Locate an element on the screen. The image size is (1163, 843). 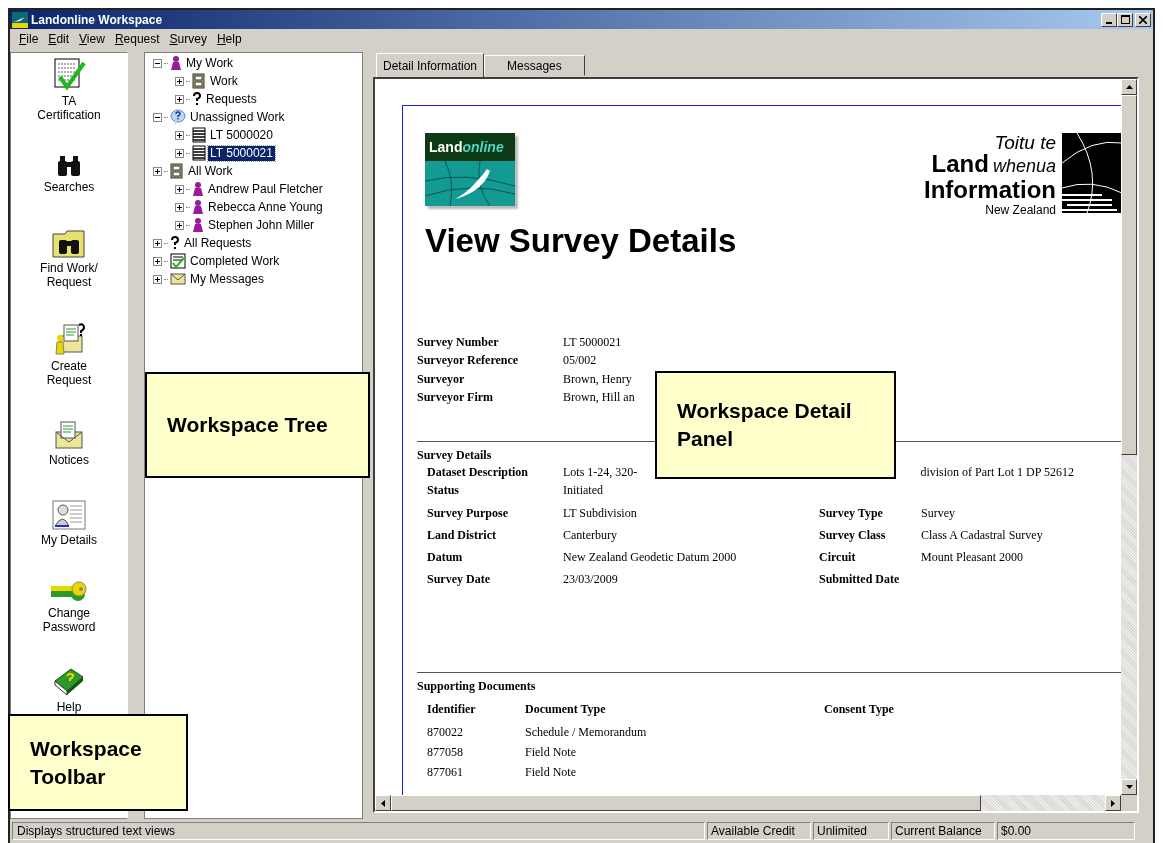
menu-item: Survey is located at coordinates (188, 39).